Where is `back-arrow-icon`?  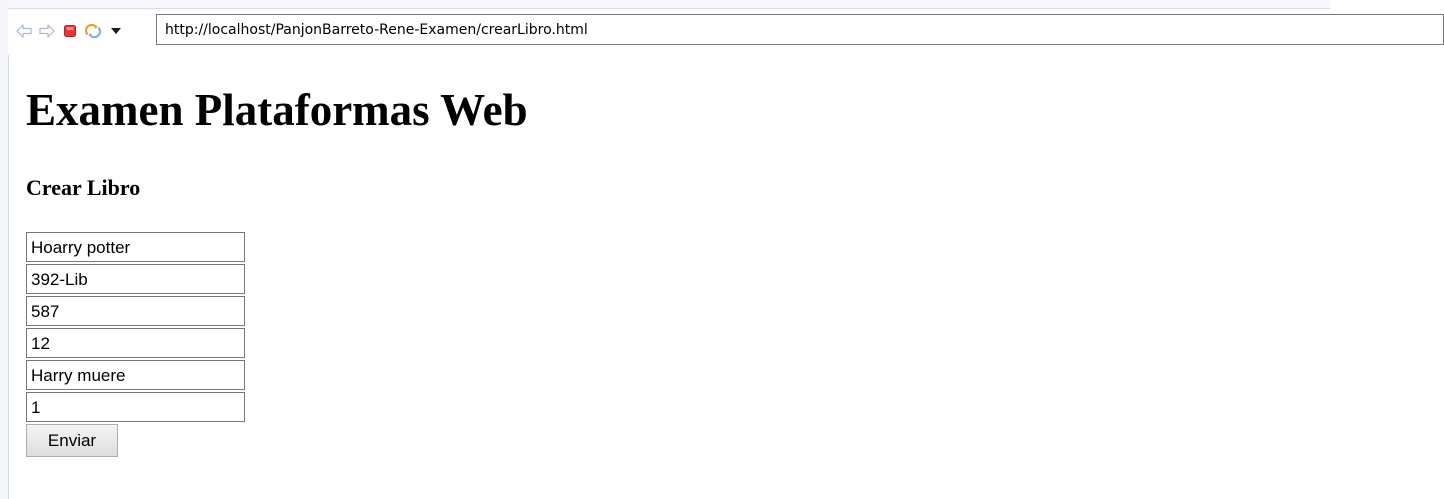 back-arrow-icon is located at coordinates (24, 31).